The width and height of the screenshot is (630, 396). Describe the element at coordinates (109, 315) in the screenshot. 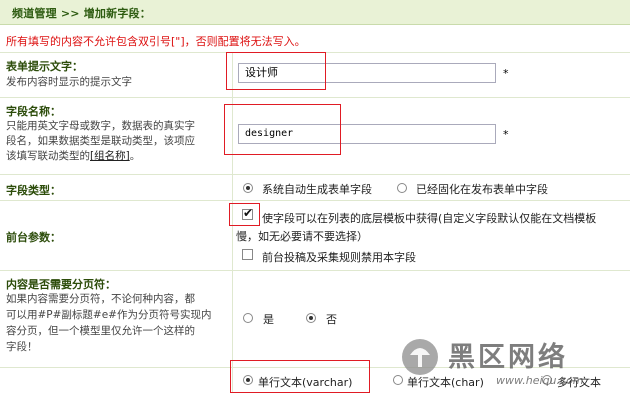

I see `pagination-desc-2: 可以用#P#副标题#e#作为分页符号实现内` at that location.